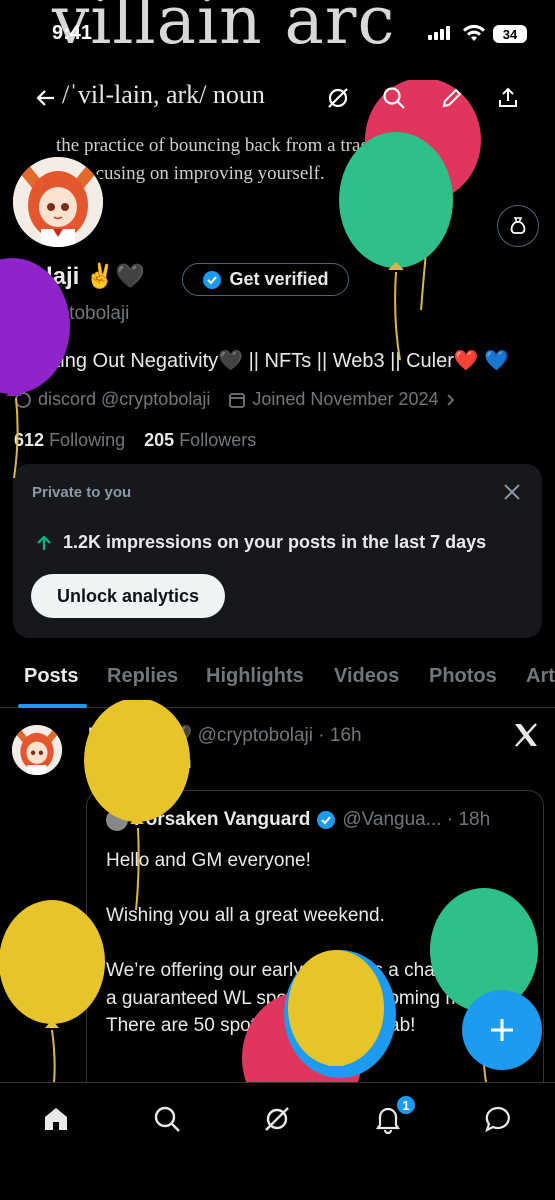 The width and height of the screenshot is (555, 1200). Describe the element at coordinates (345, 399) in the screenshot. I see `profile-joined: Joined November 2024` at that location.